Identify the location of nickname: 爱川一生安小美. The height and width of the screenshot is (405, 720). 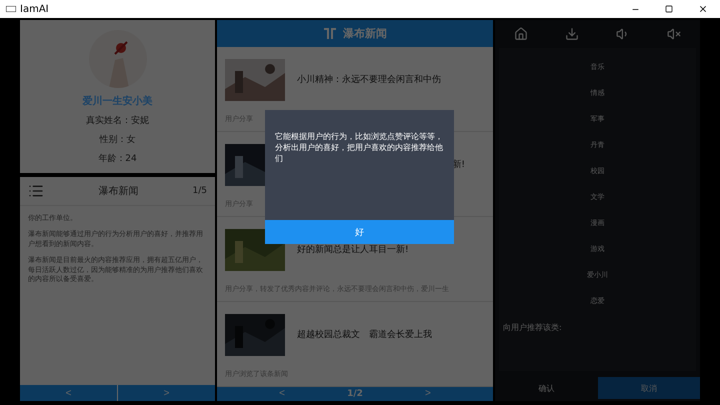
(117, 101).